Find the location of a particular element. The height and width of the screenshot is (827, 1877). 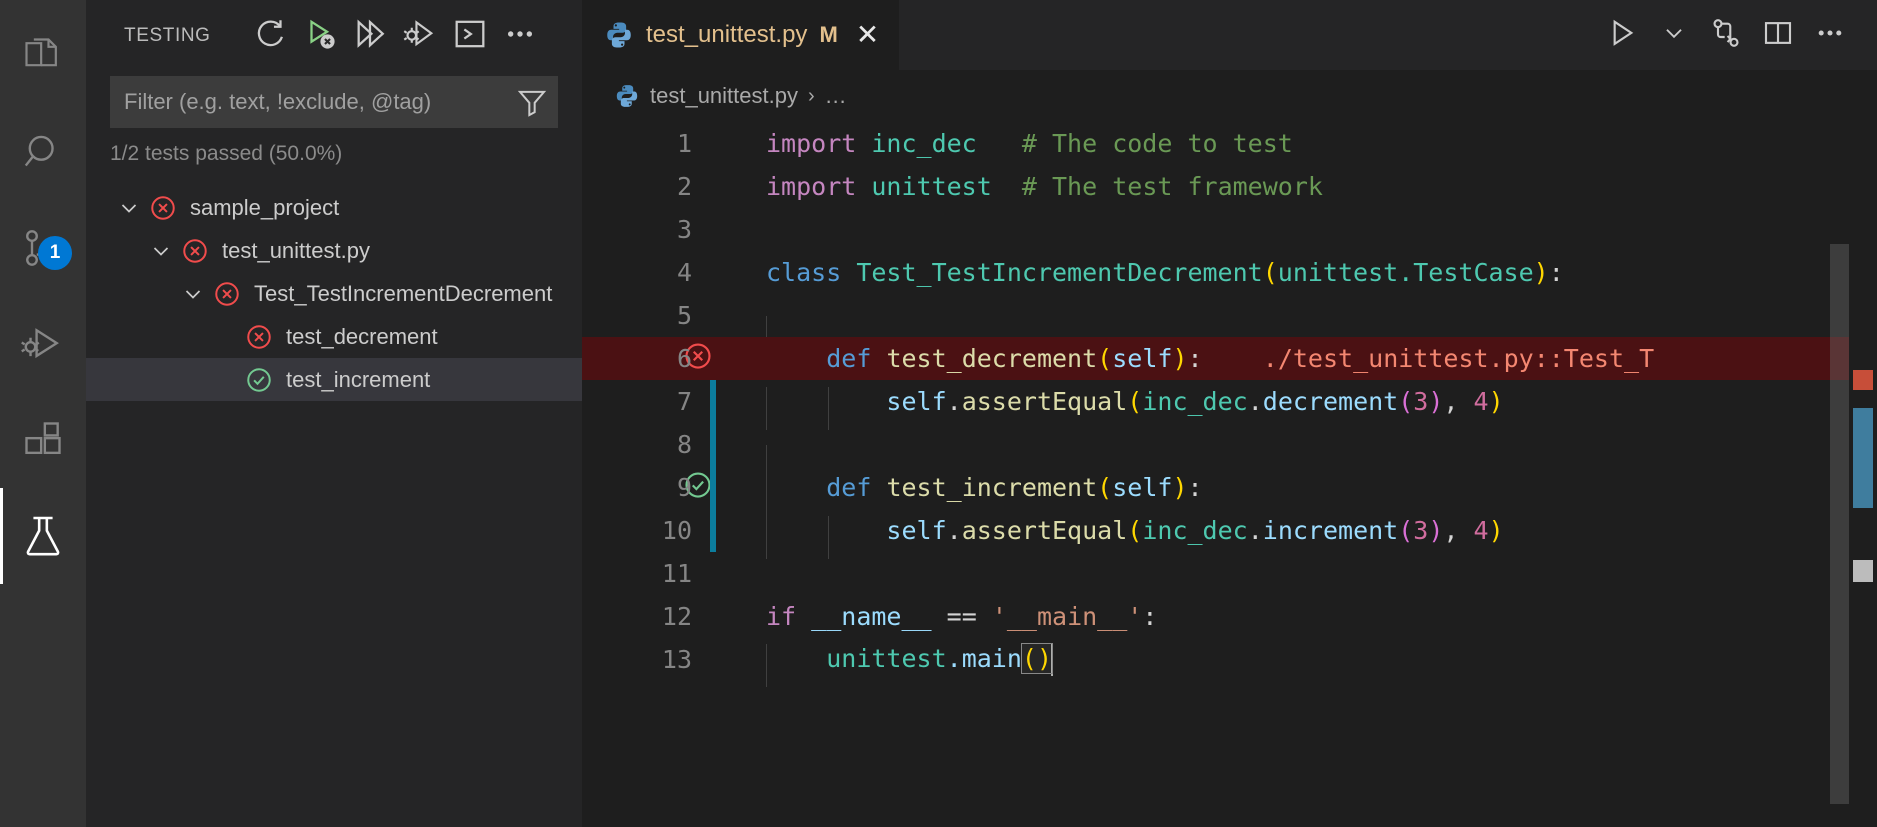

editor-more-actions-button is located at coordinates (1830, 35).